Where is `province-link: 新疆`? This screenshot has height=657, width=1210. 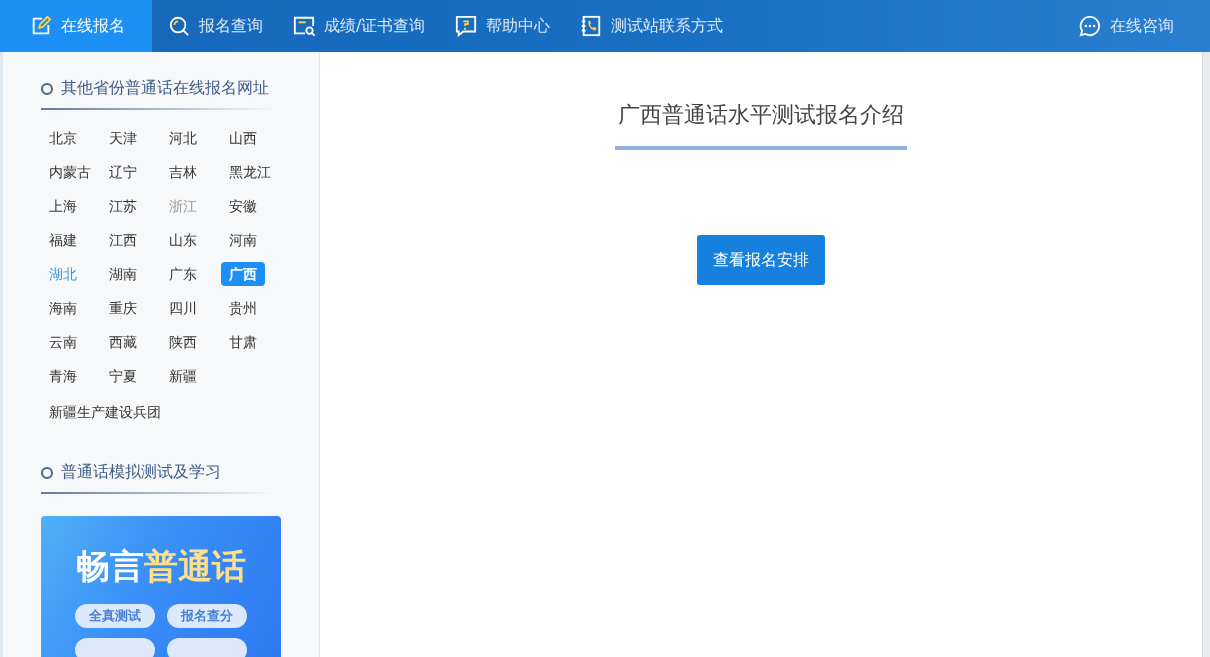
province-link: 新疆 is located at coordinates (183, 376).